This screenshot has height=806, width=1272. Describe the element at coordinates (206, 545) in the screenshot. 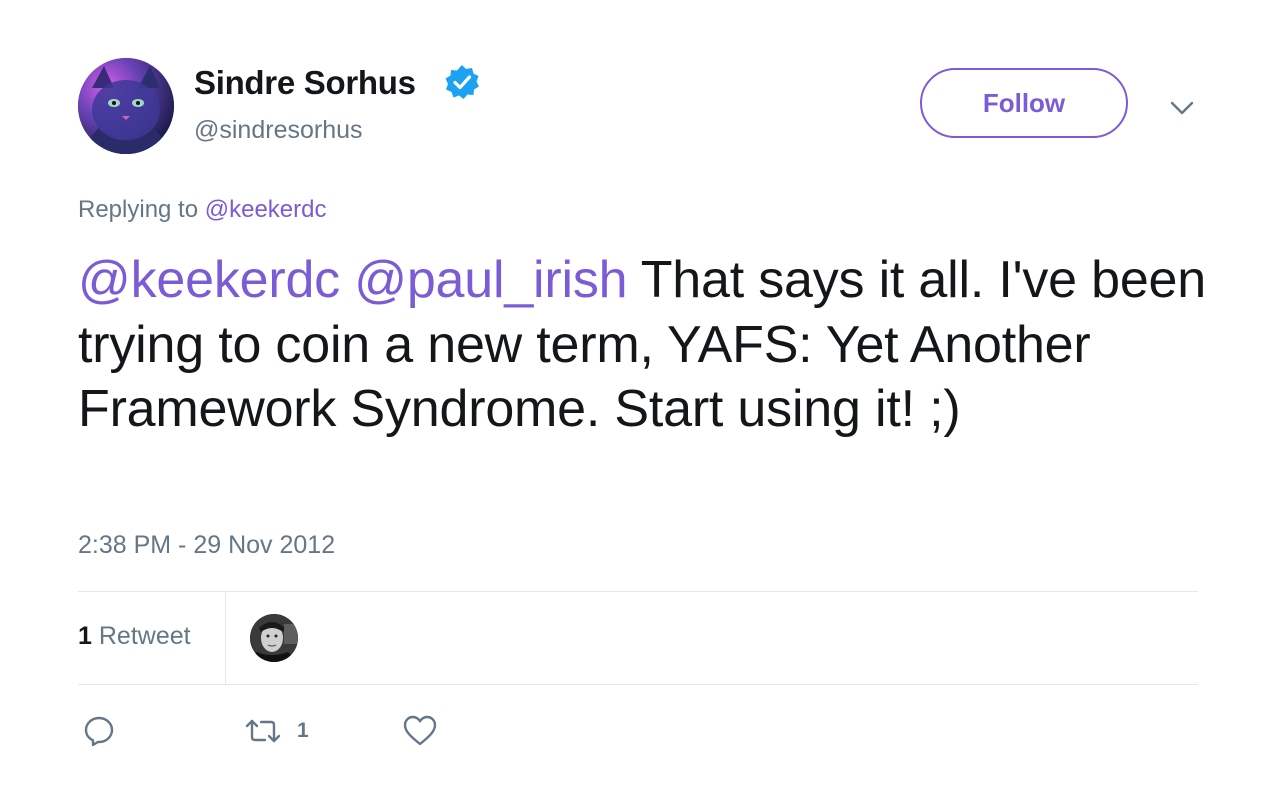

I see `tweet-timestamp: 2:38 PM - 29 Nov 2012` at that location.